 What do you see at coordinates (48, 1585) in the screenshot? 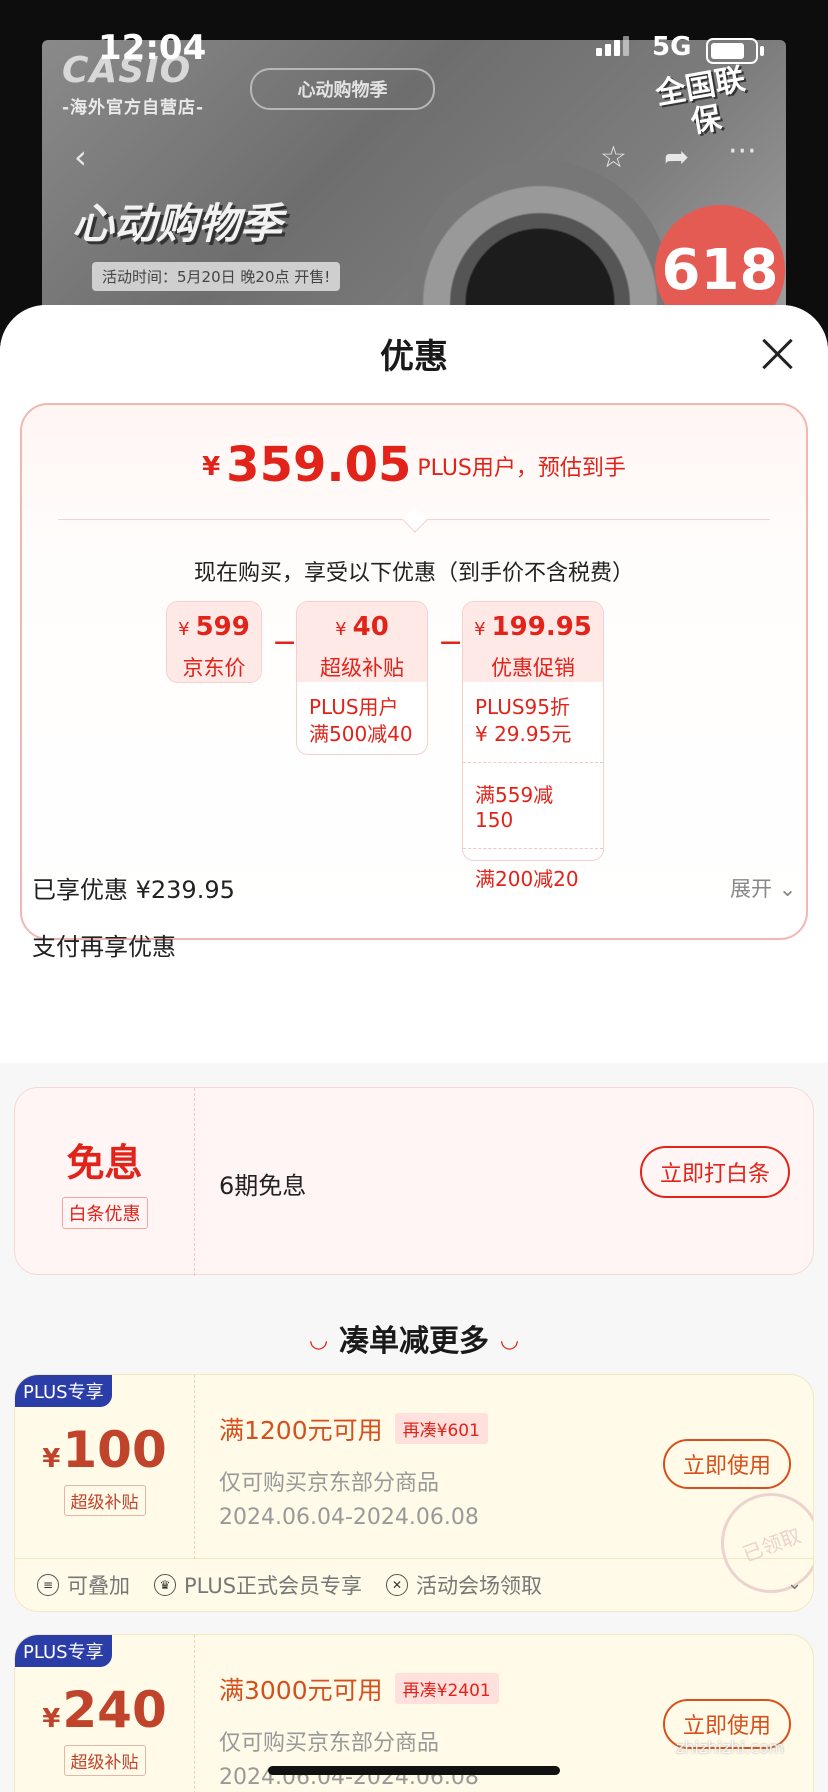
I see `stack-icon: ≡` at bounding box center [48, 1585].